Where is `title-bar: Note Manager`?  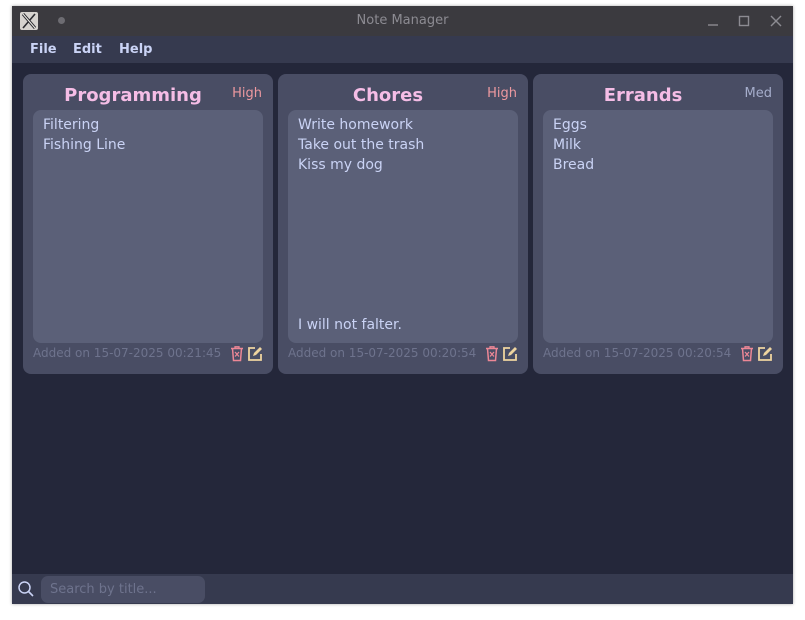
title-bar: Note Manager is located at coordinates (402, 21).